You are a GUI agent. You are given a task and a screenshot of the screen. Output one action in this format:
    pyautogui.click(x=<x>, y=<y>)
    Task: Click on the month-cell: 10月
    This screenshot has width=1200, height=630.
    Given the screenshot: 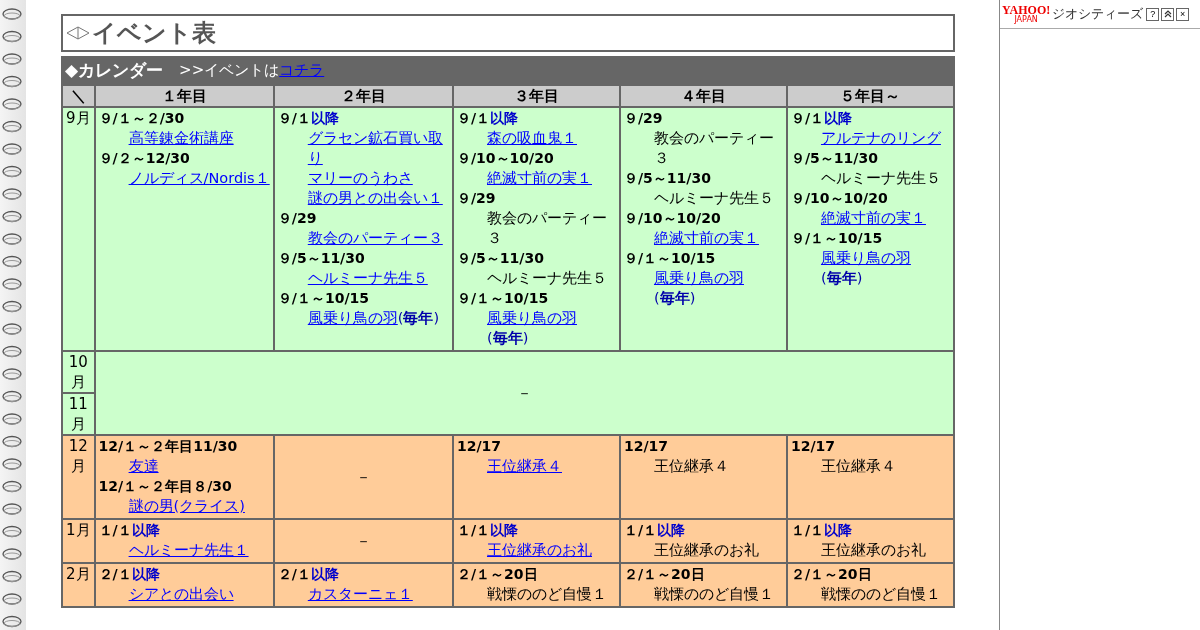 What is the action you would take?
    pyautogui.click(x=78, y=372)
    